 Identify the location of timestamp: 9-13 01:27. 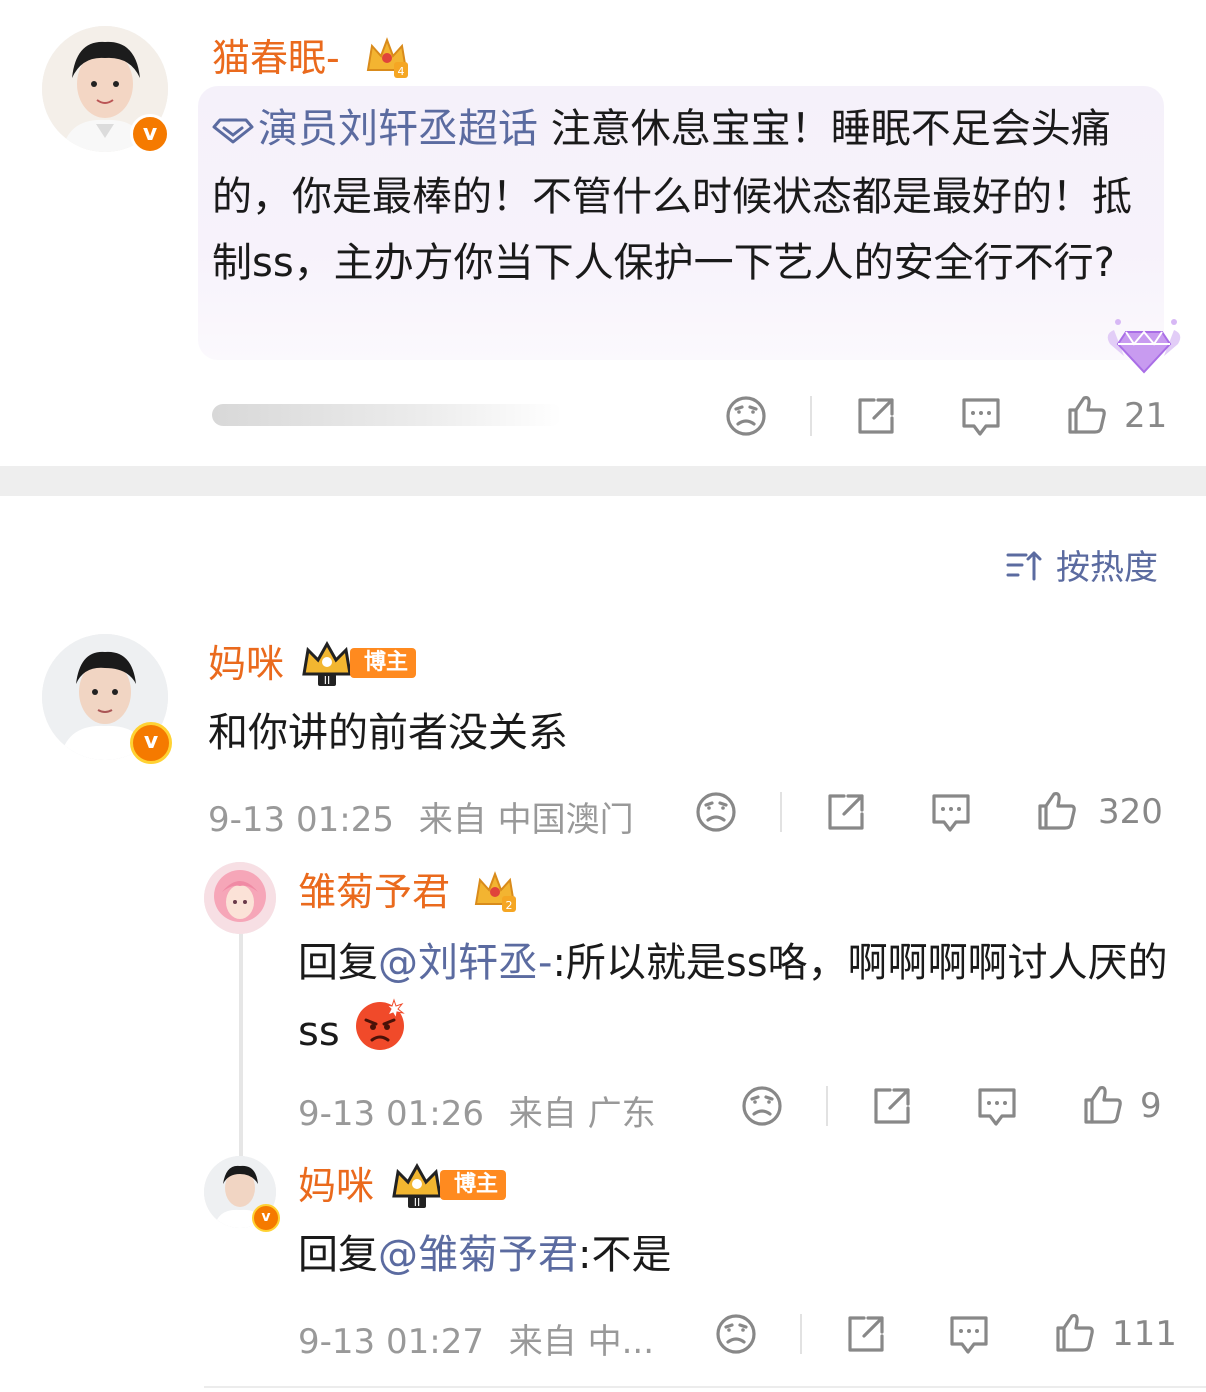
(391, 1342).